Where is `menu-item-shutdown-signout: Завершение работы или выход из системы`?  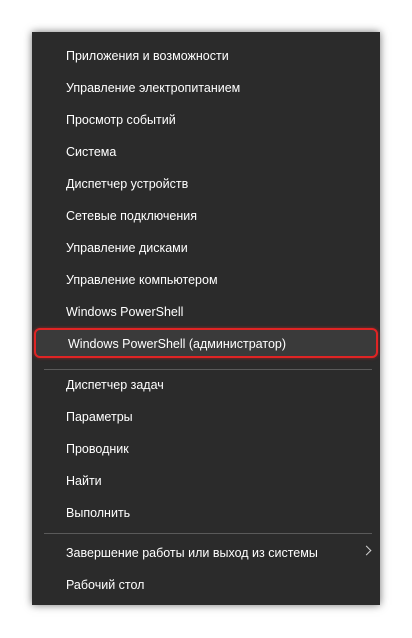
menu-item-shutdown-signout: Завершение работы или выход из системы is located at coordinates (206, 553).